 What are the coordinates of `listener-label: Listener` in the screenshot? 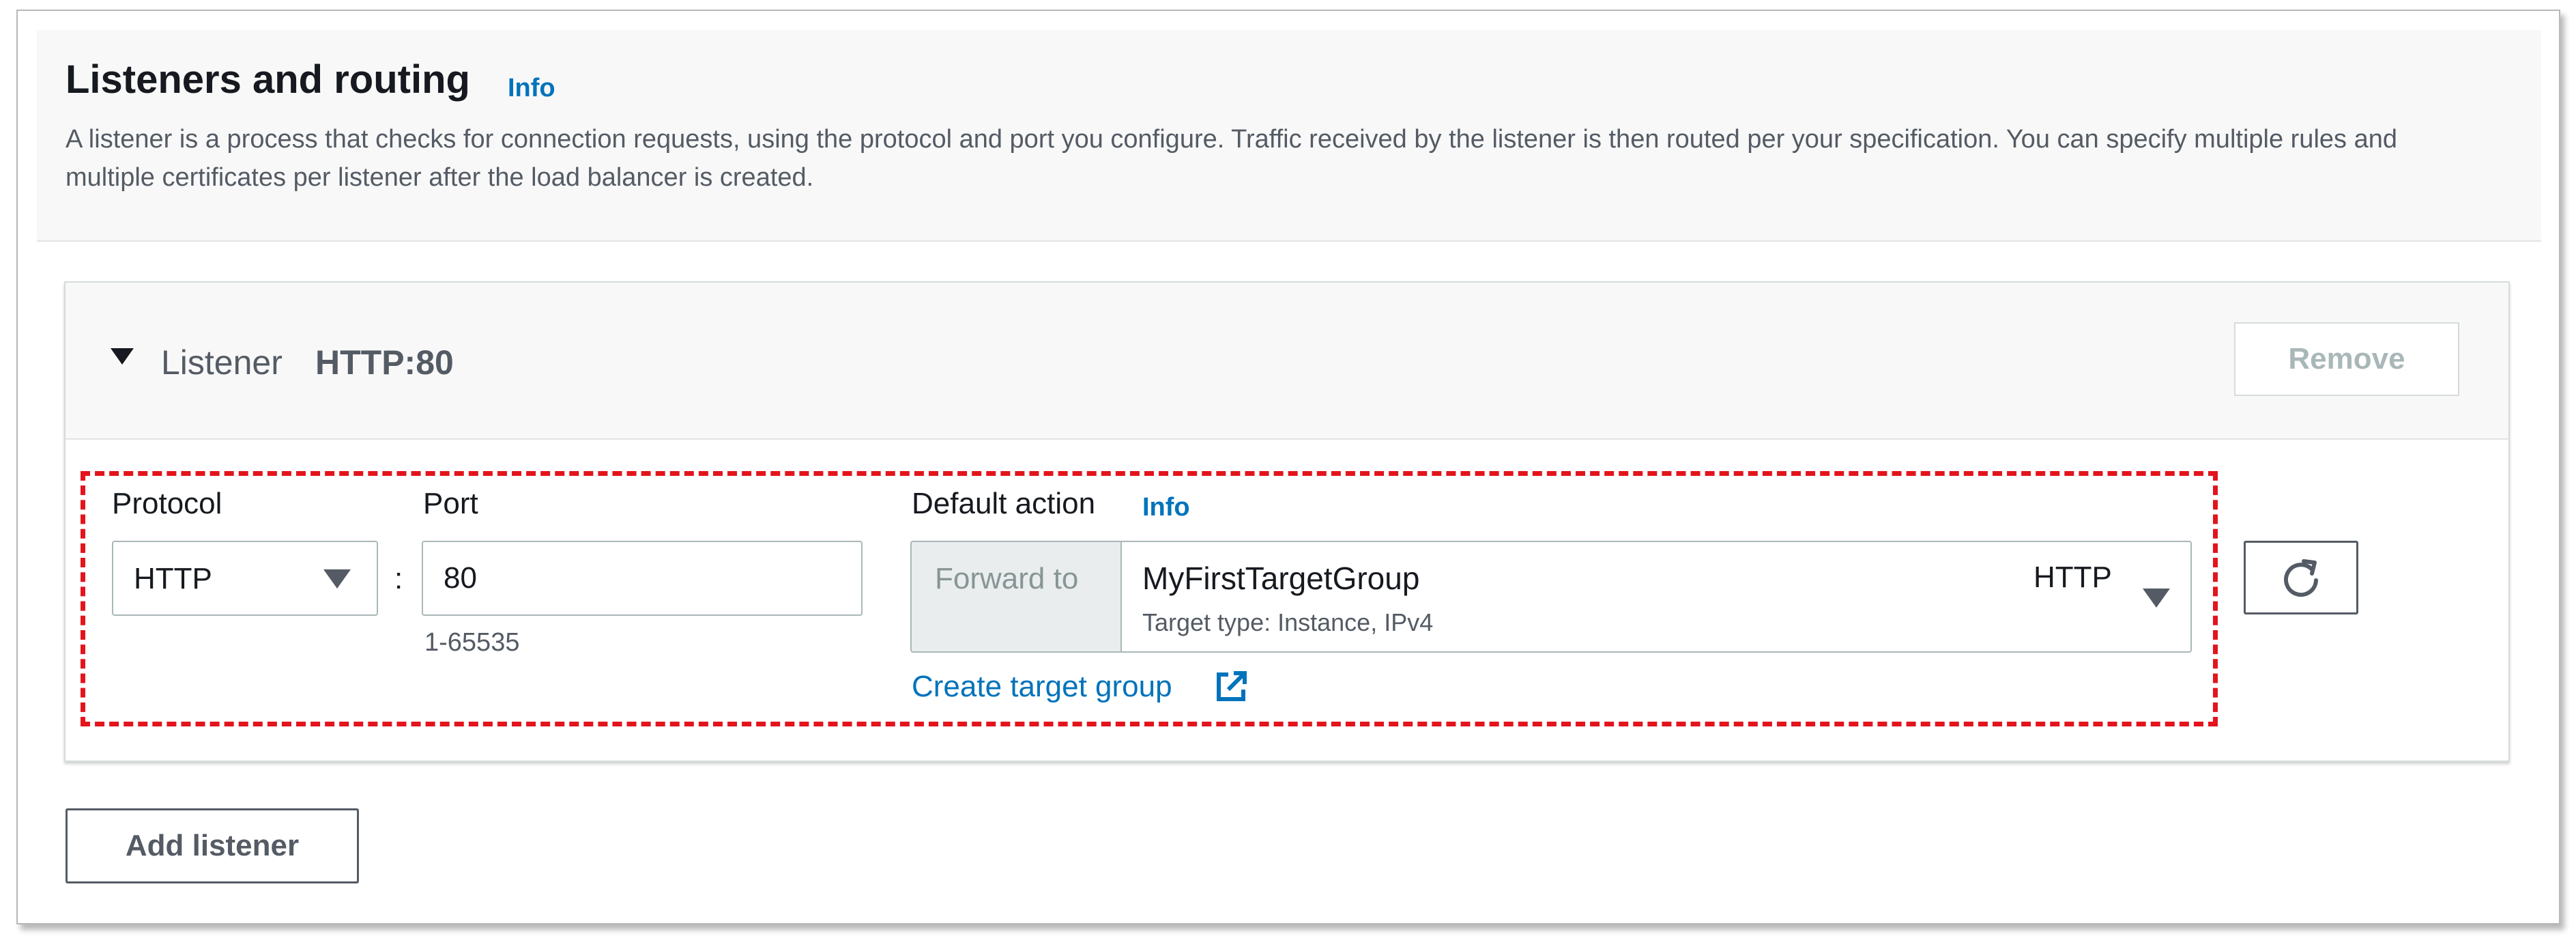 It's located at (222, 362).